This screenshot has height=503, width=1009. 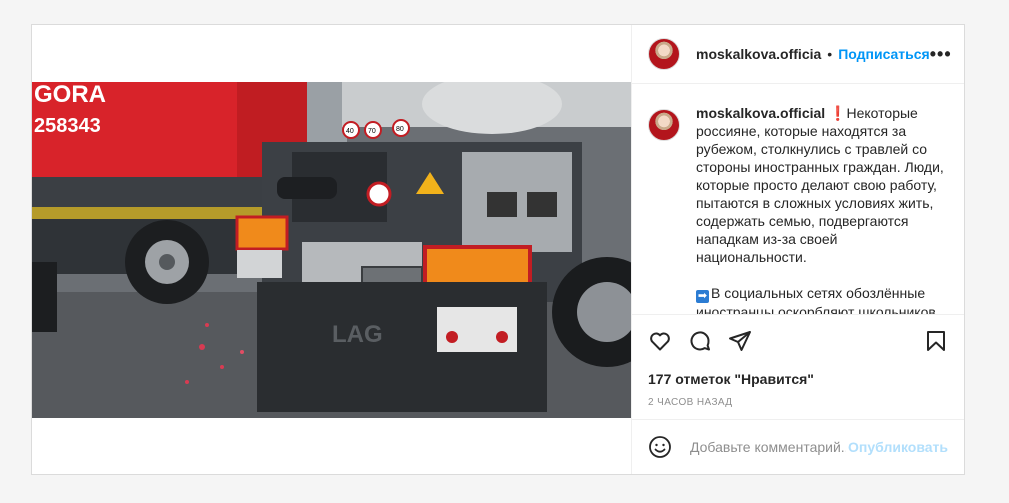 What do you see at coordinates (936, 341) in the screenshot?
I see `bookmark-icon` at bounding box center [936, 341].